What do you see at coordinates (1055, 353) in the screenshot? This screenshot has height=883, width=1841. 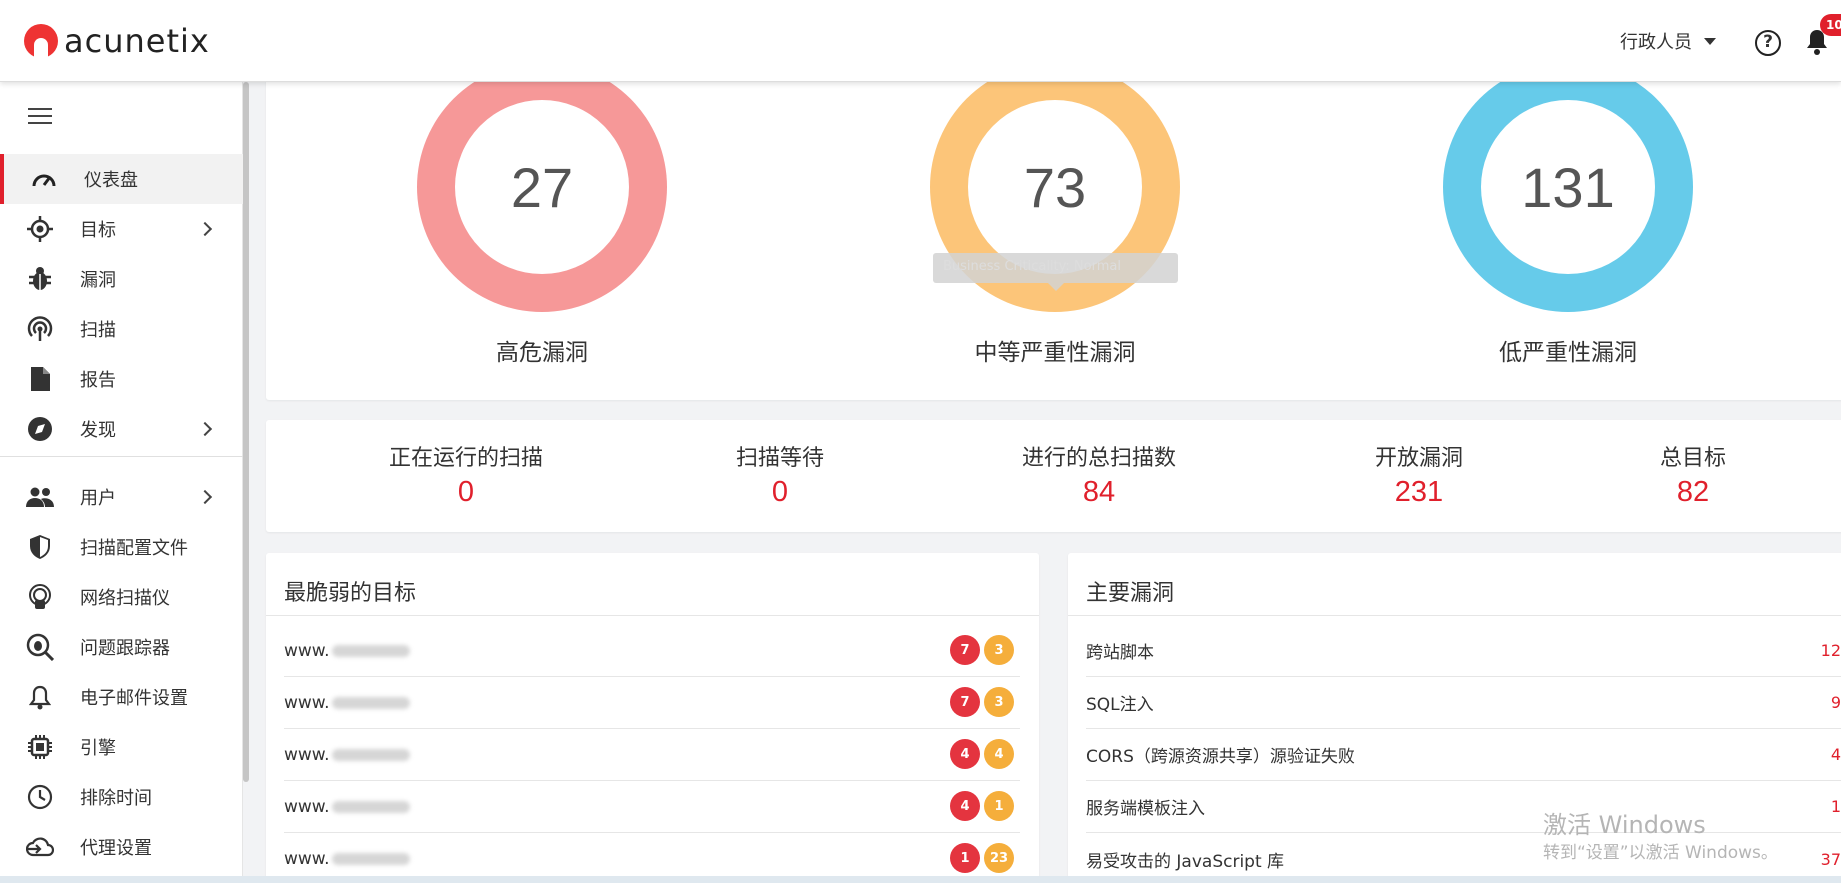 I see `medium-severity-label: 中等严重性漏洞` at bounding box center [1055, 353].